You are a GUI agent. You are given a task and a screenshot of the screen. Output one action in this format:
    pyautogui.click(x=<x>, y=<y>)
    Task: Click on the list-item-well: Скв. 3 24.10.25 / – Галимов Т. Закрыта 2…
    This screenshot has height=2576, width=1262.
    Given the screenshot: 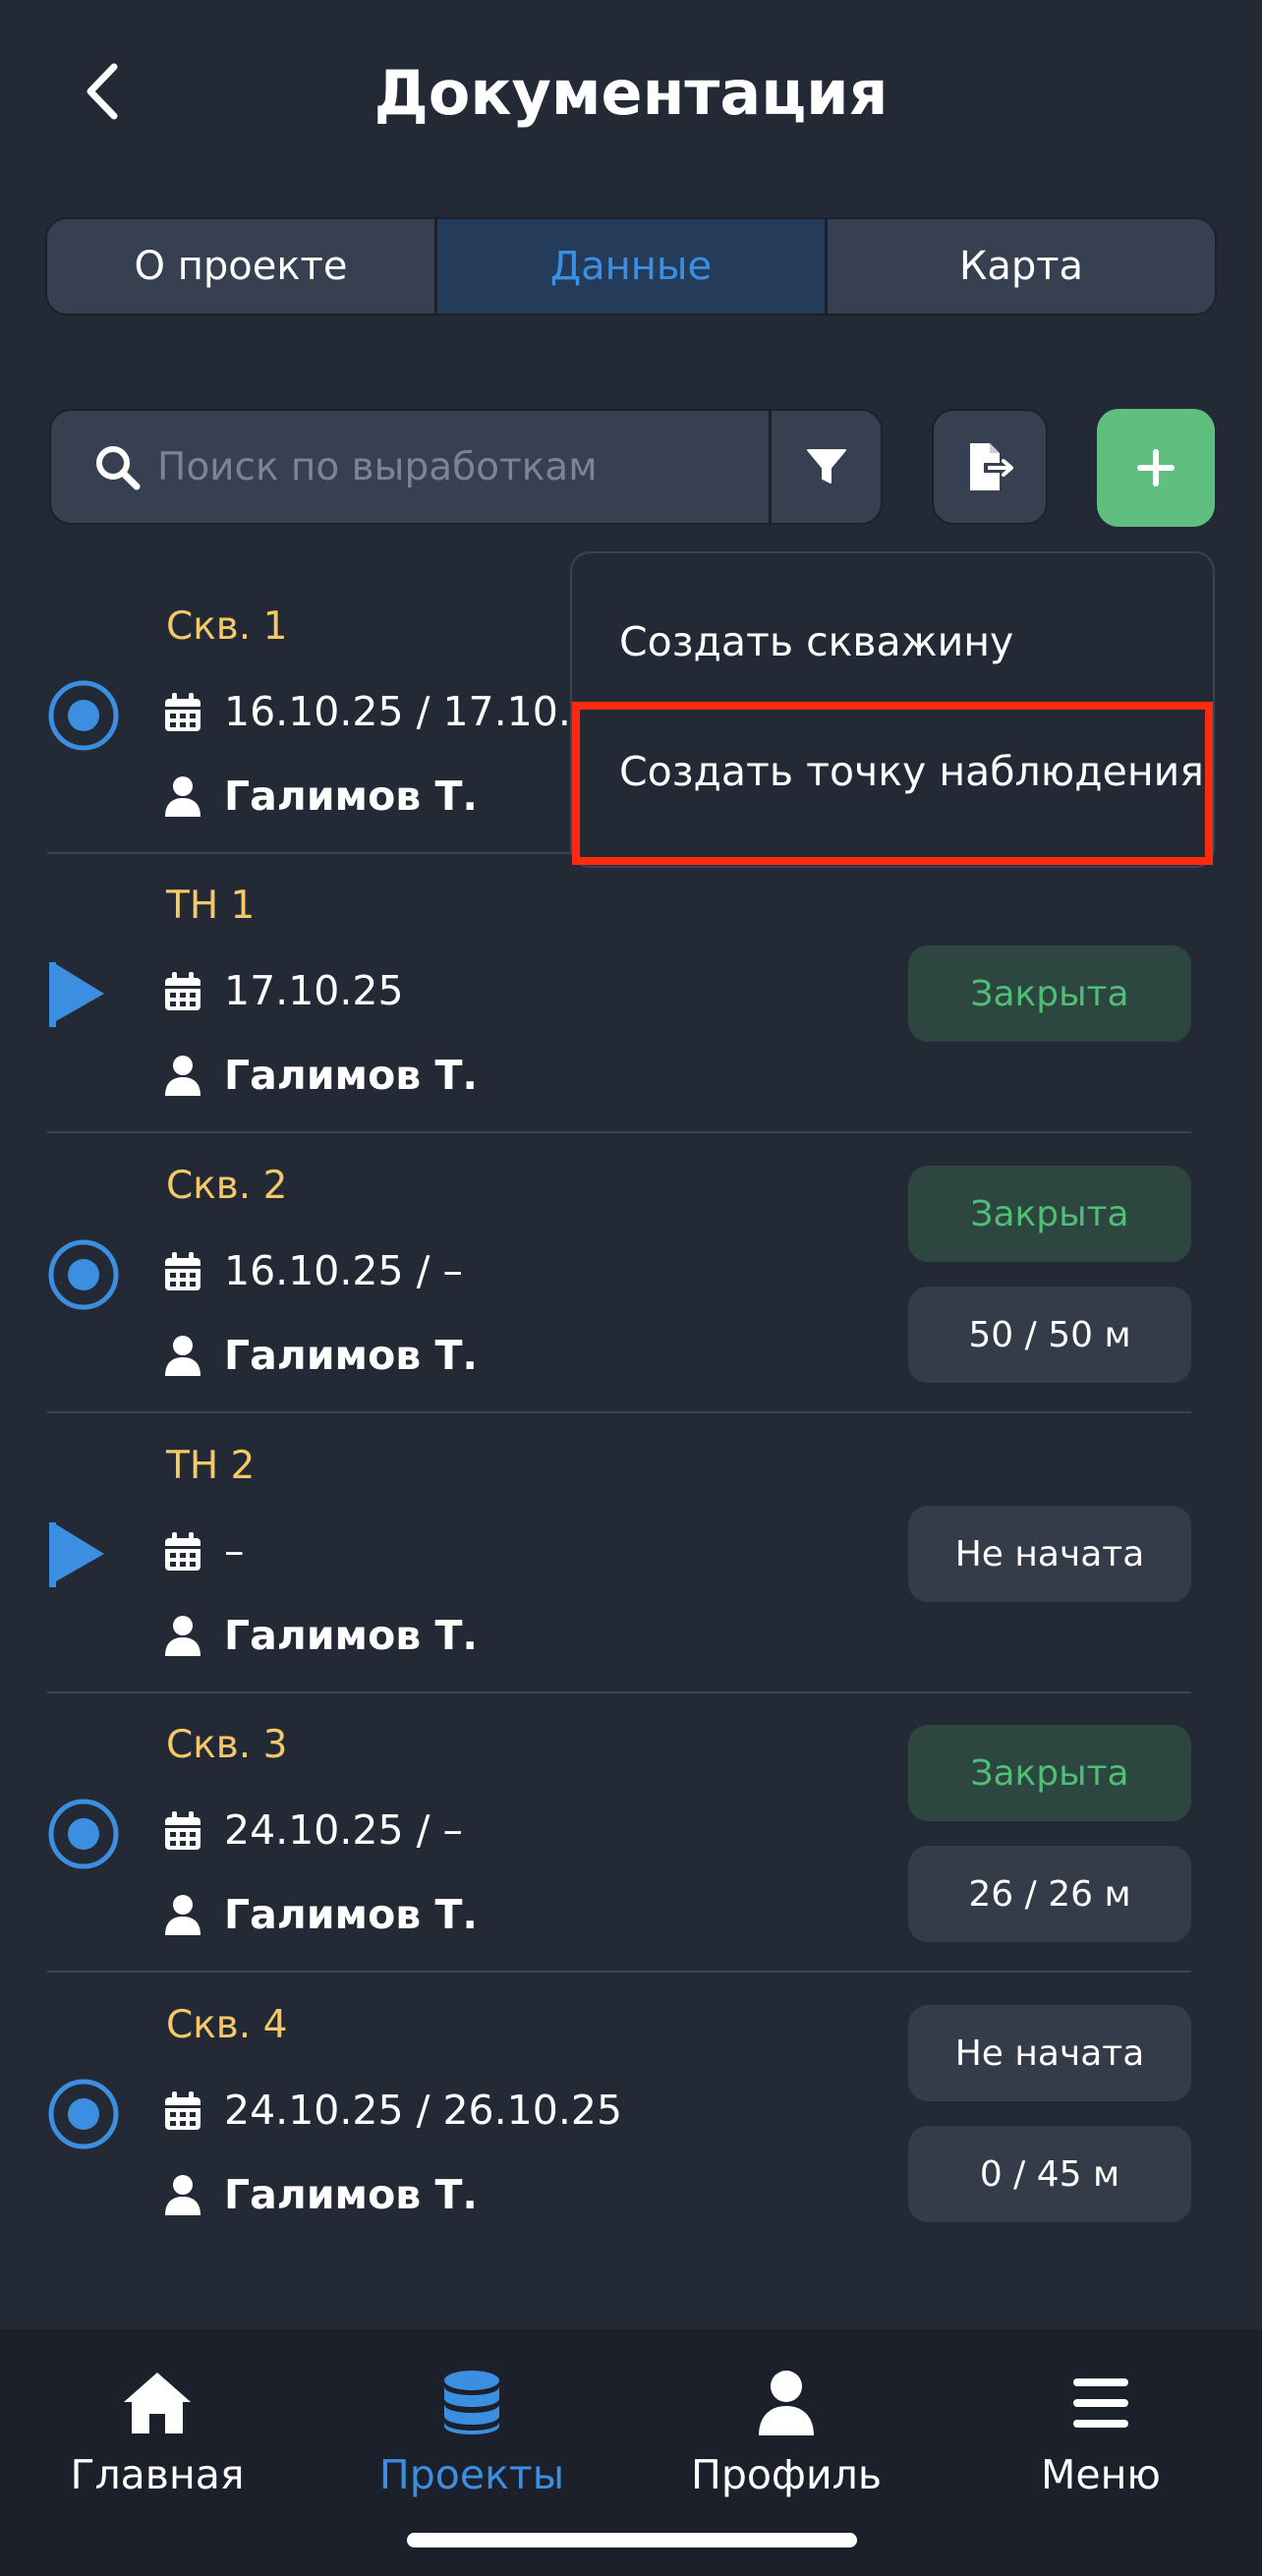 What is the action you would take?
    pyautogui.click(x=619, y=1833)
    